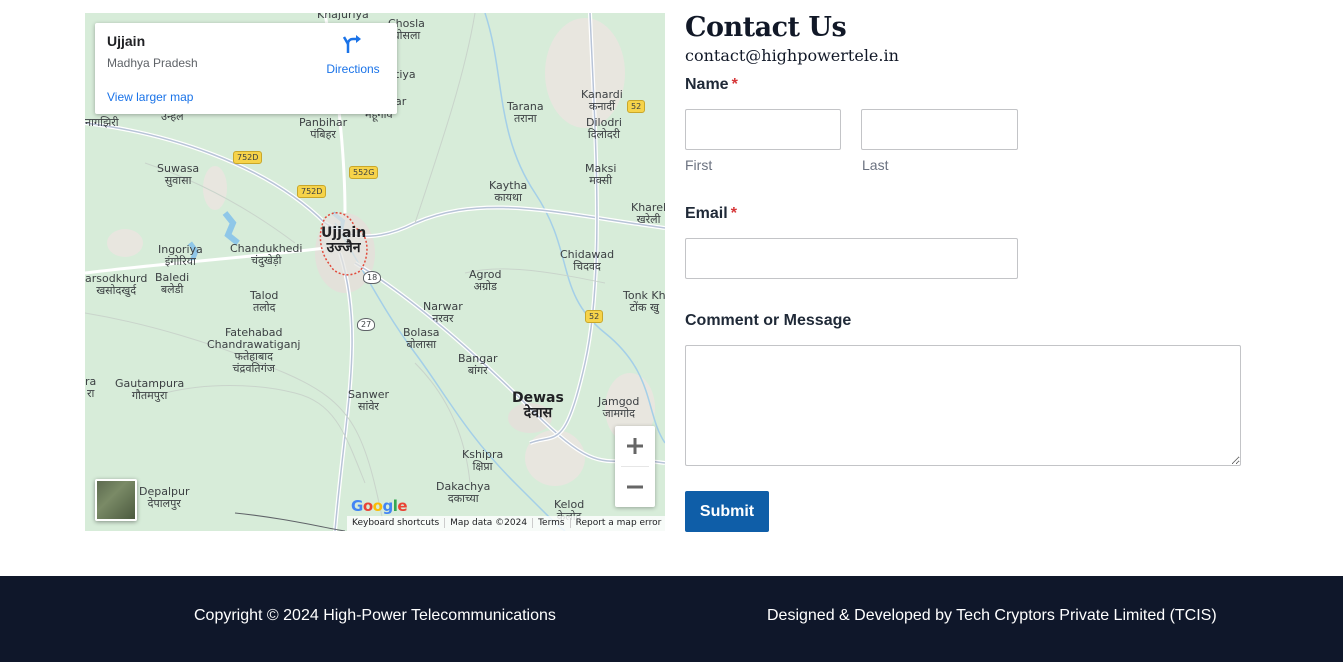  What do you see at coordinates (727, 511) in the screenshot?
I see `submit-button: Submit` at bounding box center [727, 511].